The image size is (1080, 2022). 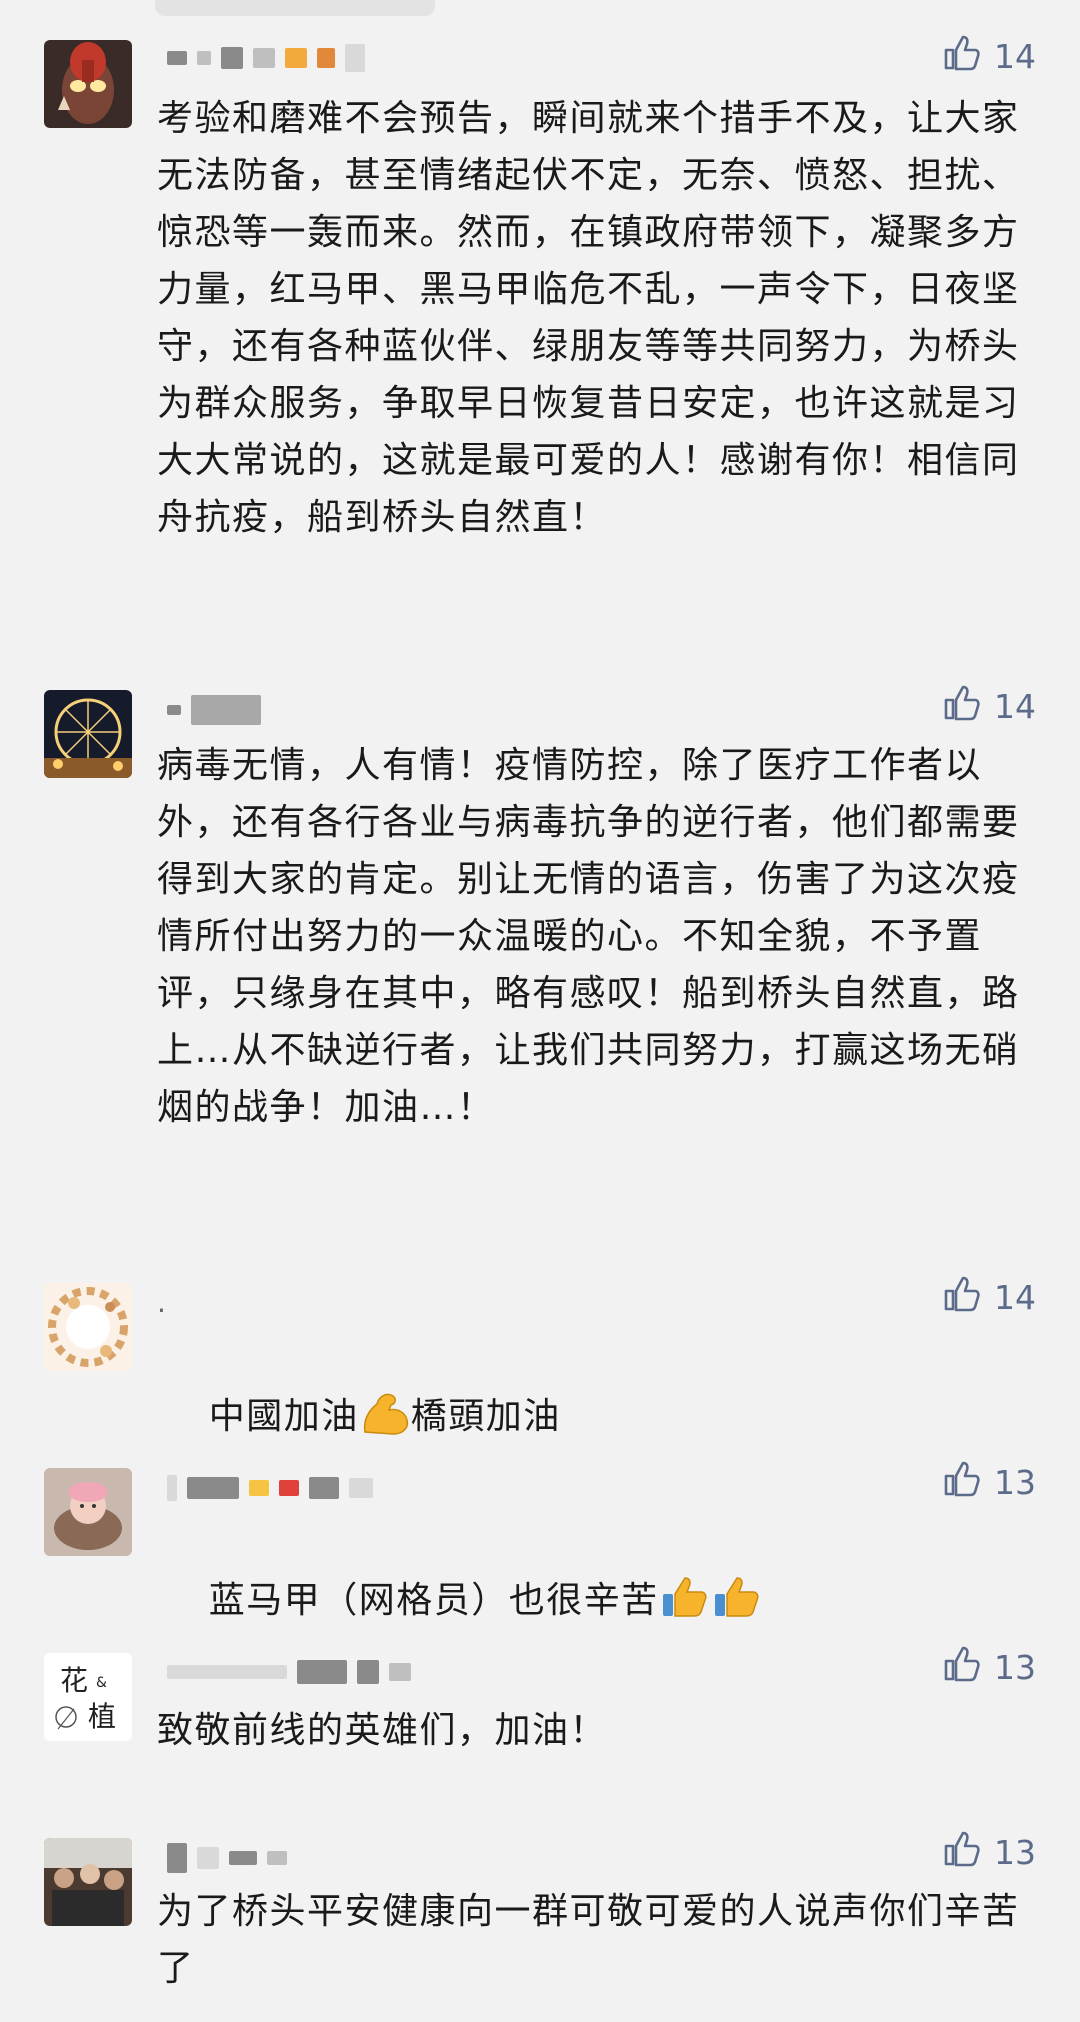 I want to click on username: ., so click(x=161, y=1302).